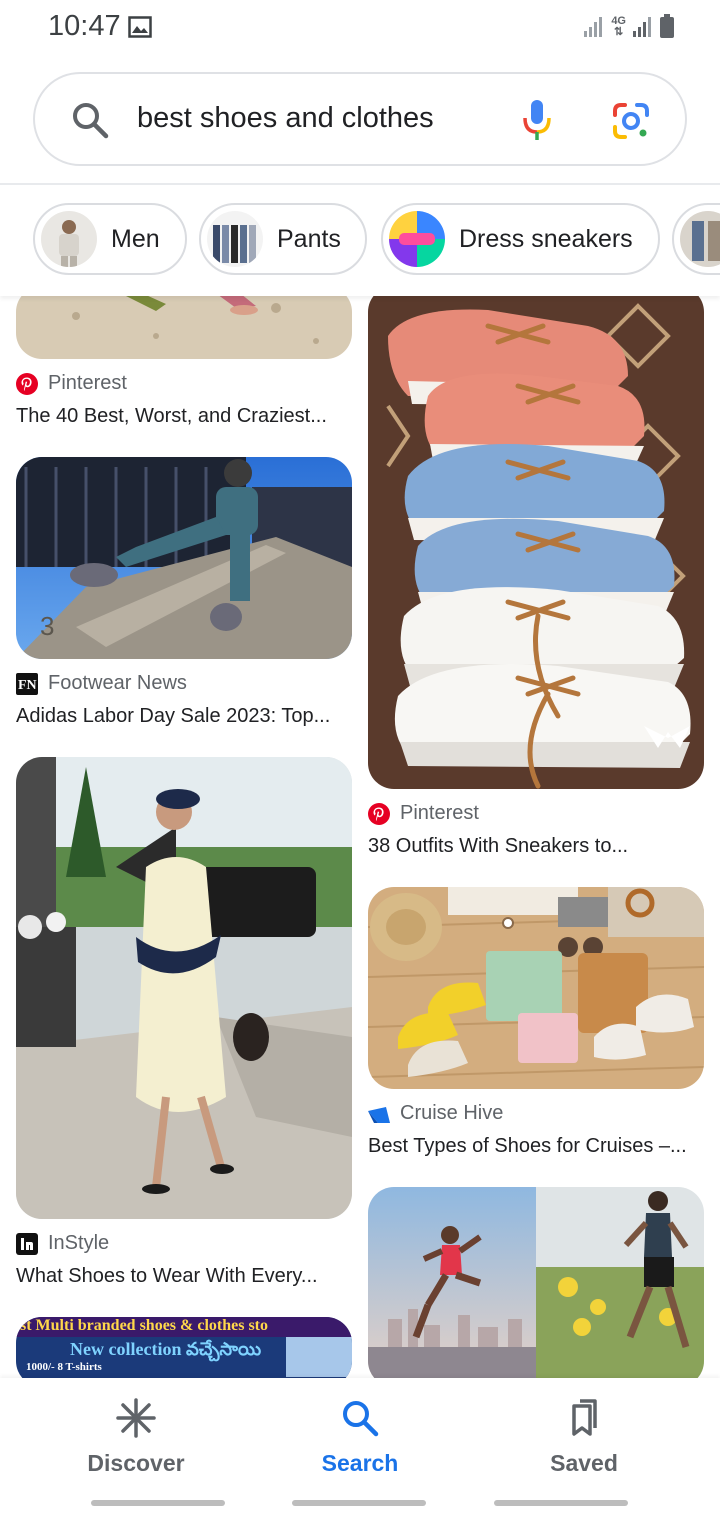 The width and height of the screenshot is (720, 1520). Describe the element at coordinates (285, 118) in the screenshot. I see `search-input: best shoes and clothes` at that location.